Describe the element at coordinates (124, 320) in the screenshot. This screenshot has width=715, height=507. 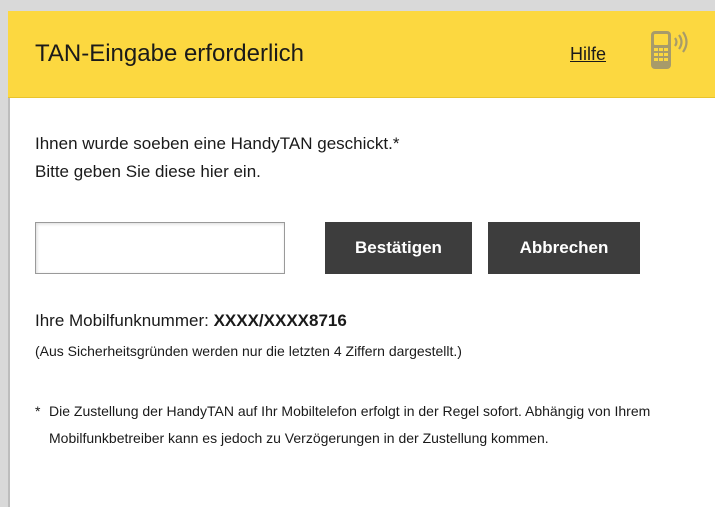
I see `mobile-number-label: Ihre Mobilfunknummer:` at that location.